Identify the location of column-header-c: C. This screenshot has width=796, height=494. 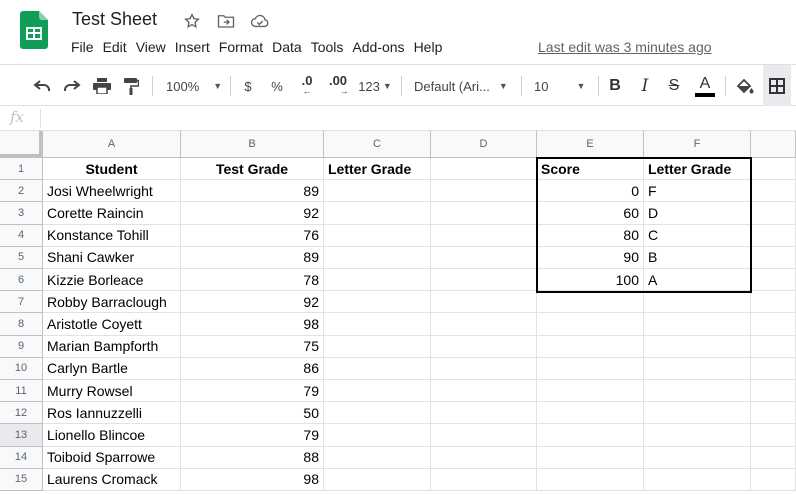
(377, 144).